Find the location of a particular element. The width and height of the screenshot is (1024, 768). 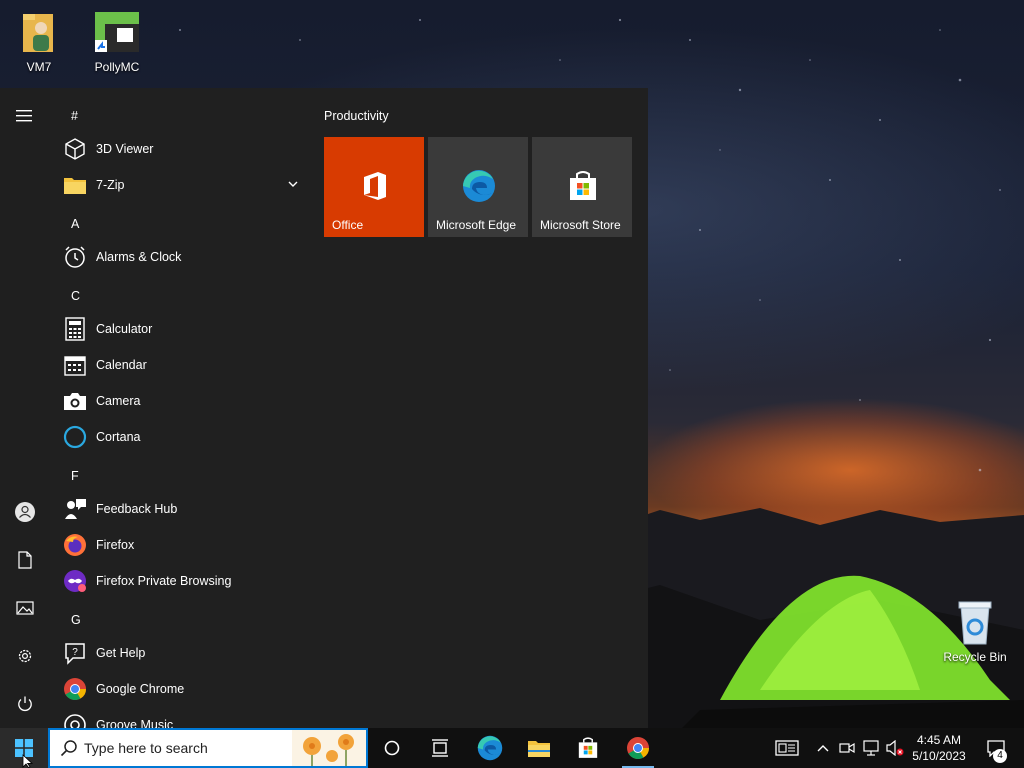

get-help-icon: ? is located at coordinates (75, 653).